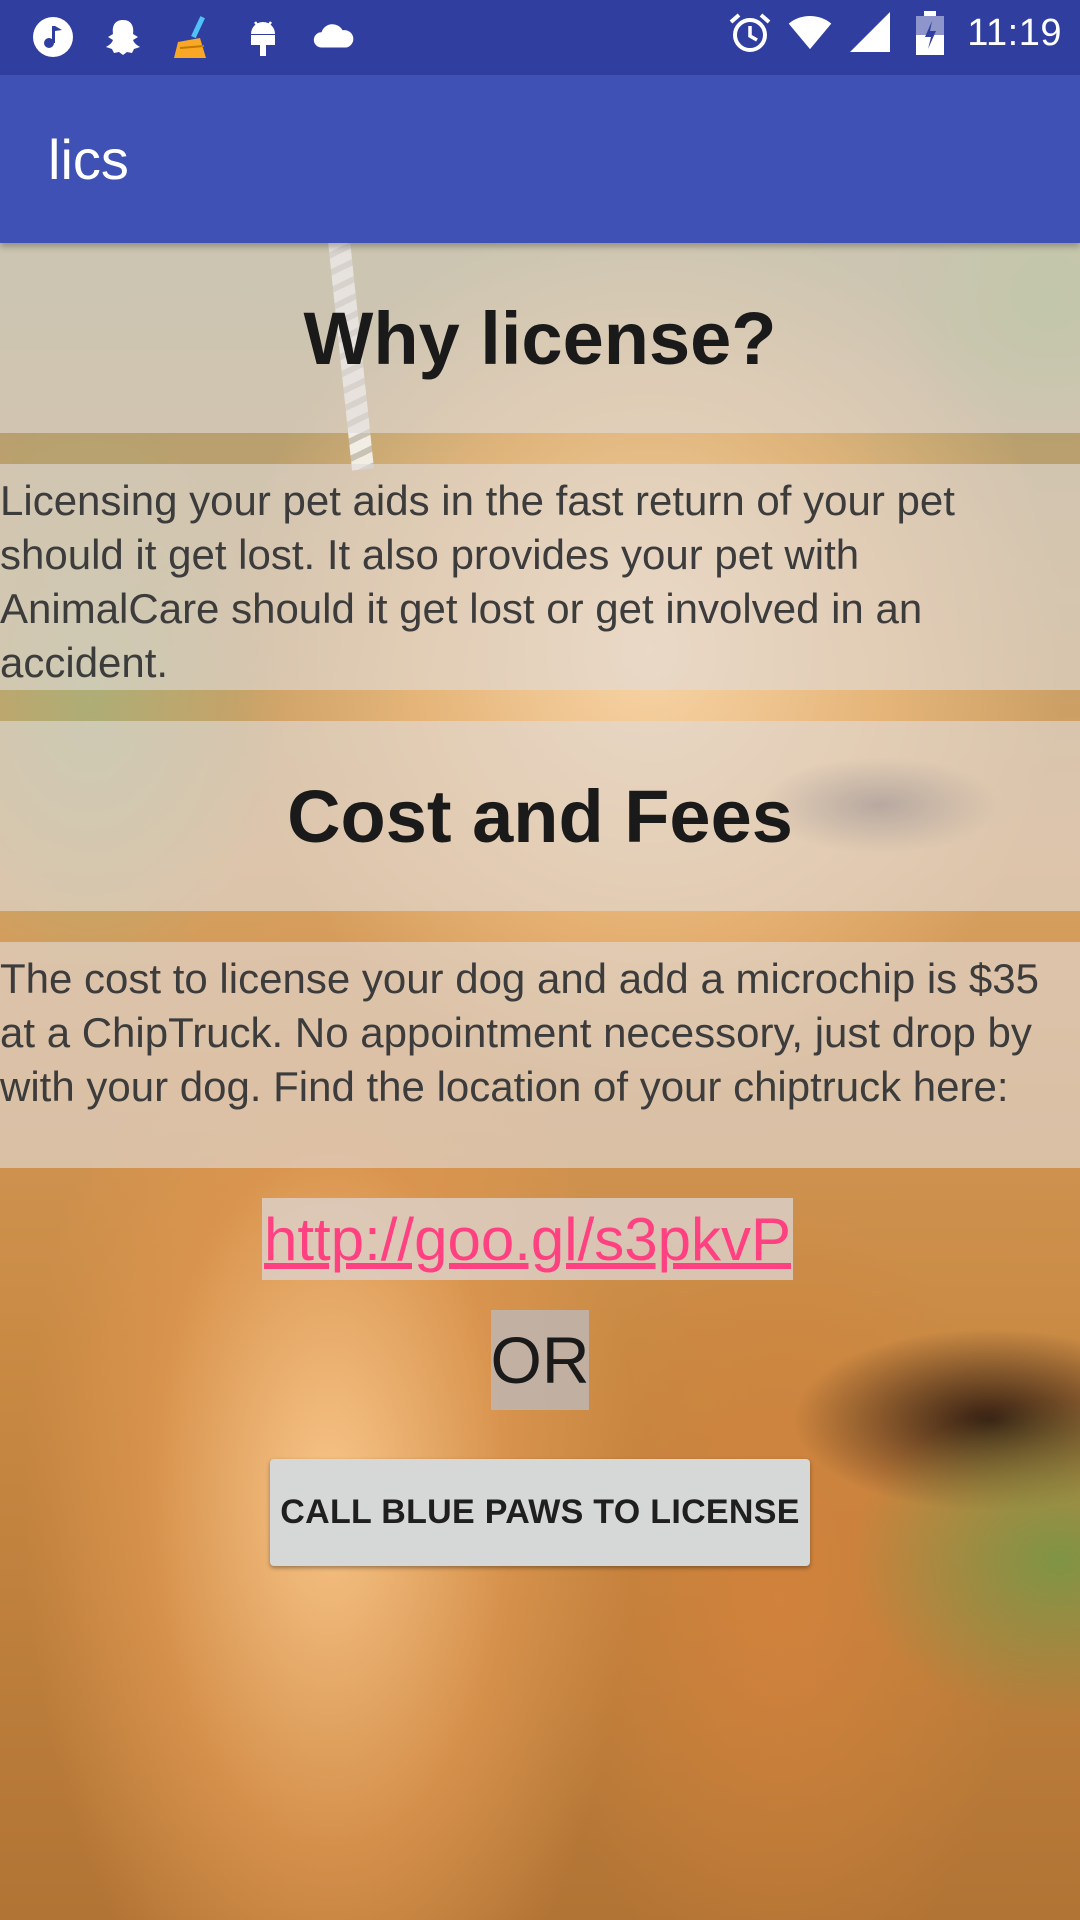 The width and height of the screenshot is (1080, 1920). Describe the element at coordinates (810, 33) in the screenshot. I see `wifi-icon` at that location.